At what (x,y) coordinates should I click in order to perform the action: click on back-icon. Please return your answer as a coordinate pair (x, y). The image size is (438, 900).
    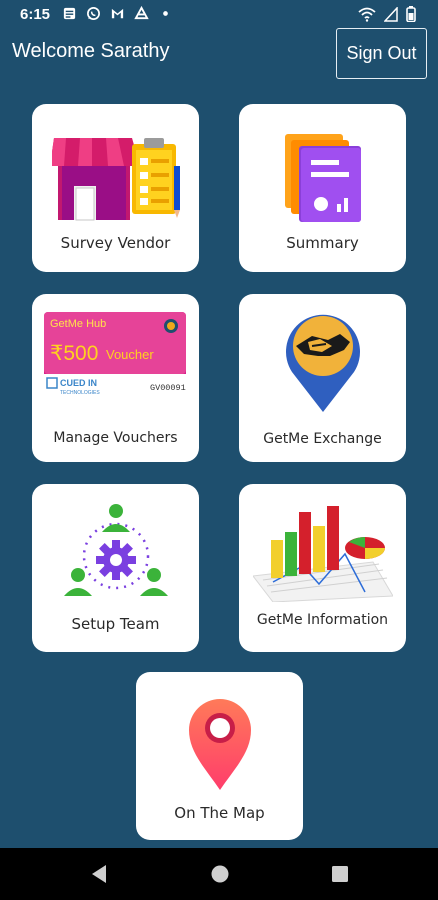
    Looking at the image, I should click on (99, 874).